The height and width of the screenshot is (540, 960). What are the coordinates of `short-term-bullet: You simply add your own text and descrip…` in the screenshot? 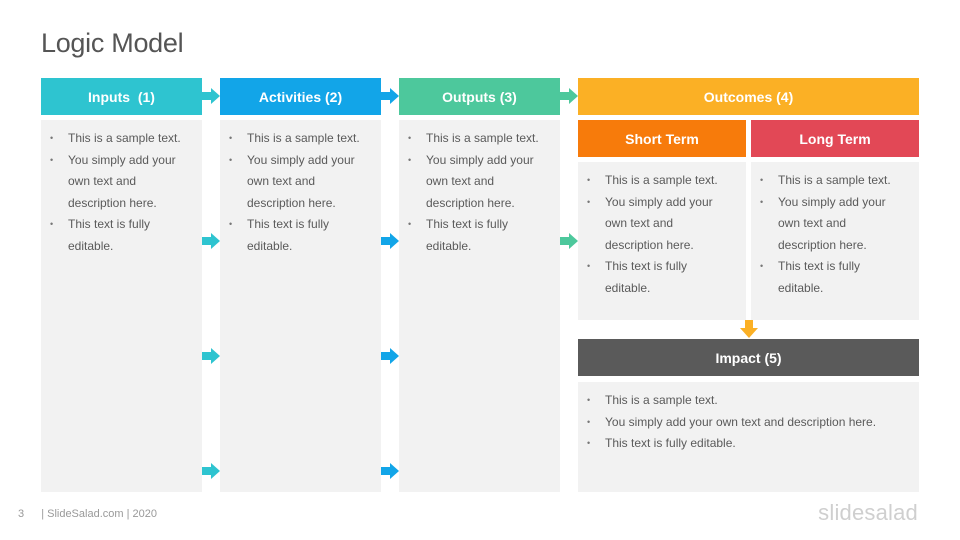 It's located at (654, 224).